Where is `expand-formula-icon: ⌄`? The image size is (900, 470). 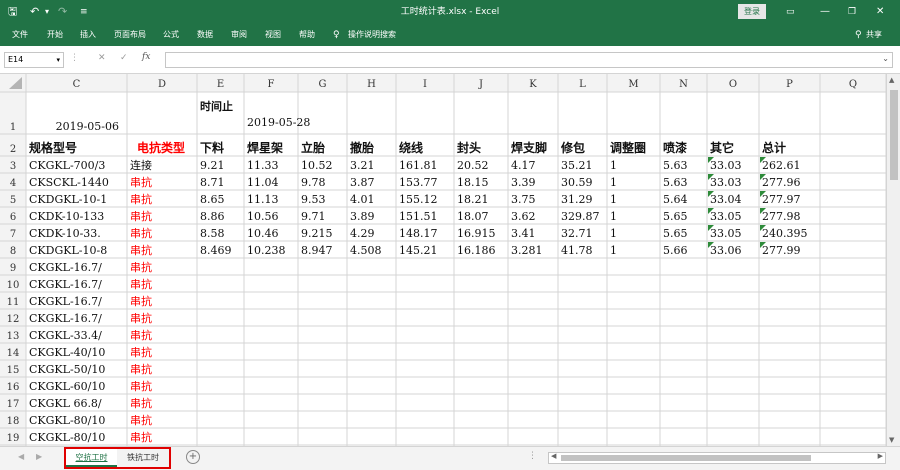
expand-formula-icon: ⌄ is located at coordinates (885, 58).